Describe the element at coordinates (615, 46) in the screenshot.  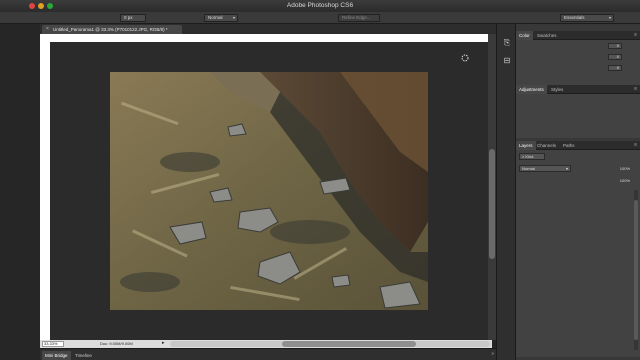
I see `color-value-1: 0` at that location.